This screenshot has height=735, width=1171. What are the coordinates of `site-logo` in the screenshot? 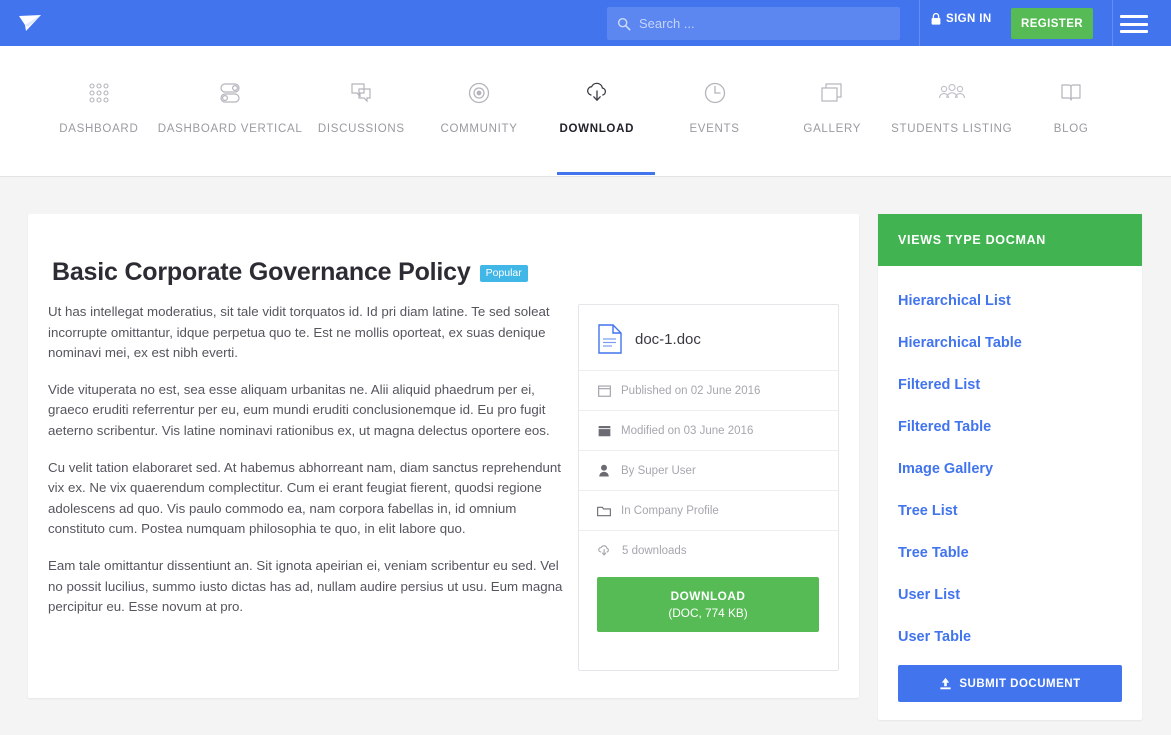 It's located at (30, 23).